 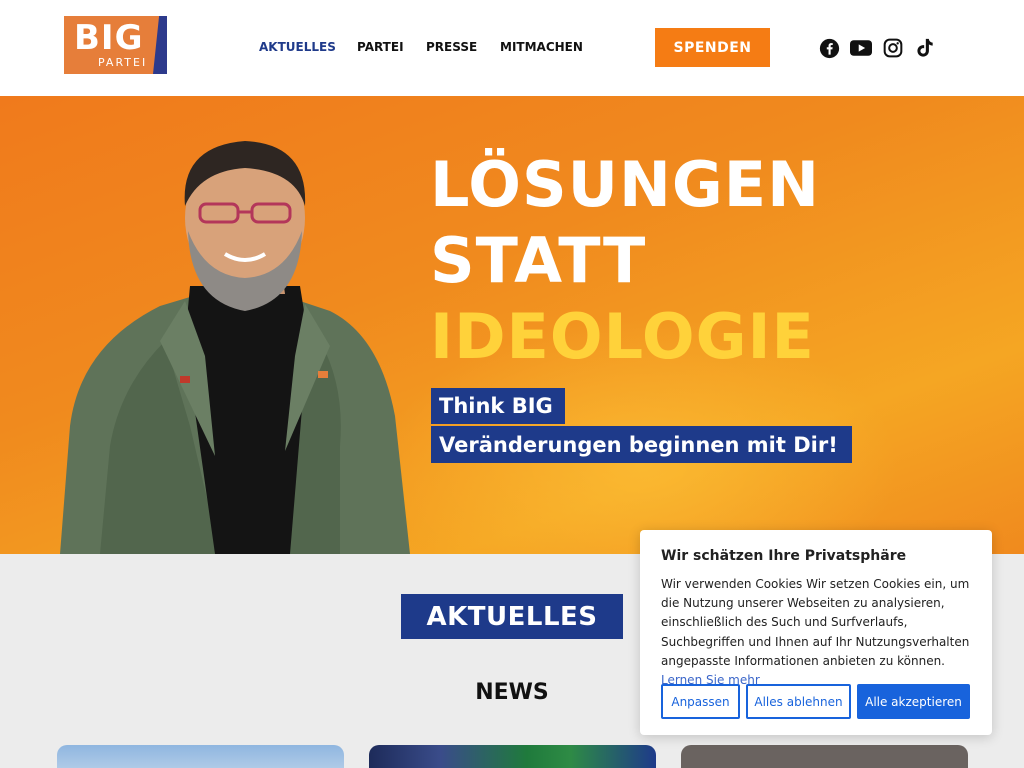 I want to click on youtube-icon, so click(x=861, y=48).